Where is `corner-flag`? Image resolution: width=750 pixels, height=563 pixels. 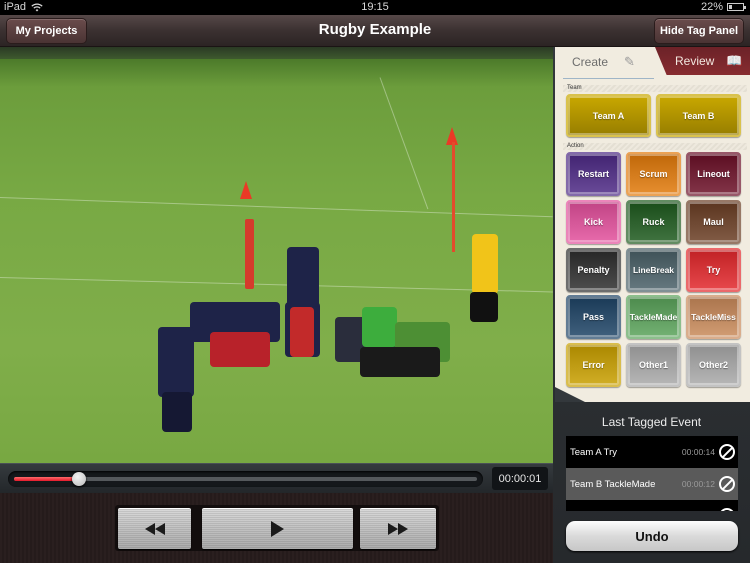
corner-flag is located at coordinates (246, 190).